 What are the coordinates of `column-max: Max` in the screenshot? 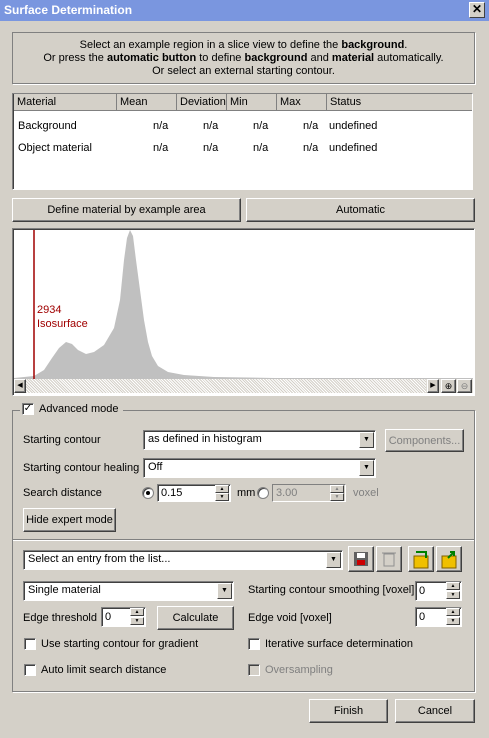 It's located at (302, 102).